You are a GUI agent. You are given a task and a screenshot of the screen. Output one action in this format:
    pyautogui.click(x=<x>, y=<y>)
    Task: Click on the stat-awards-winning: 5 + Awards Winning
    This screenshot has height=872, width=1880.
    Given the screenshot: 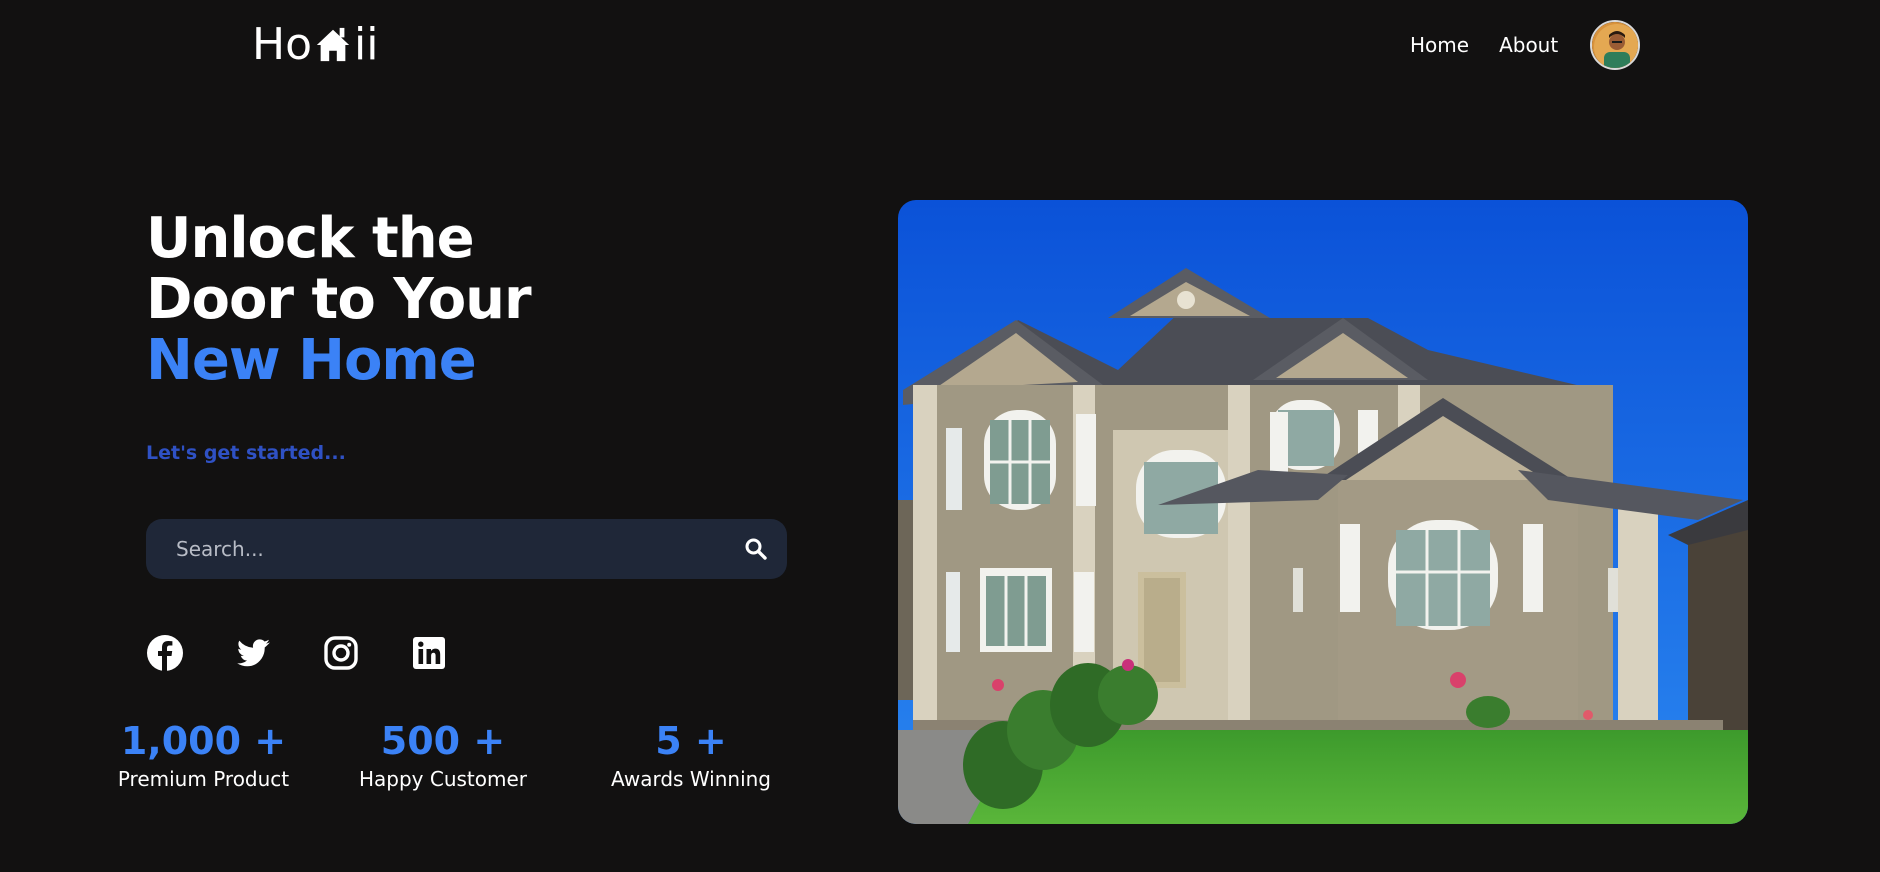 What is the action you would take?
    pyautogui.click(x=691, y=755)
    